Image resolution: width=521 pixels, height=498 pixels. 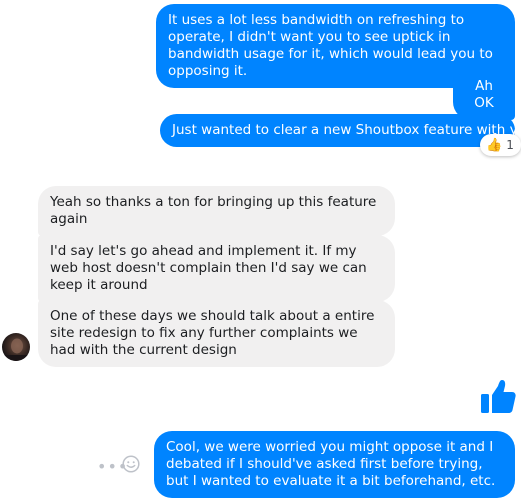 What do you see at coordinates (510, 145) in the screenshot?
I see `reaction-count: 1` at bounding box center [510, 145].